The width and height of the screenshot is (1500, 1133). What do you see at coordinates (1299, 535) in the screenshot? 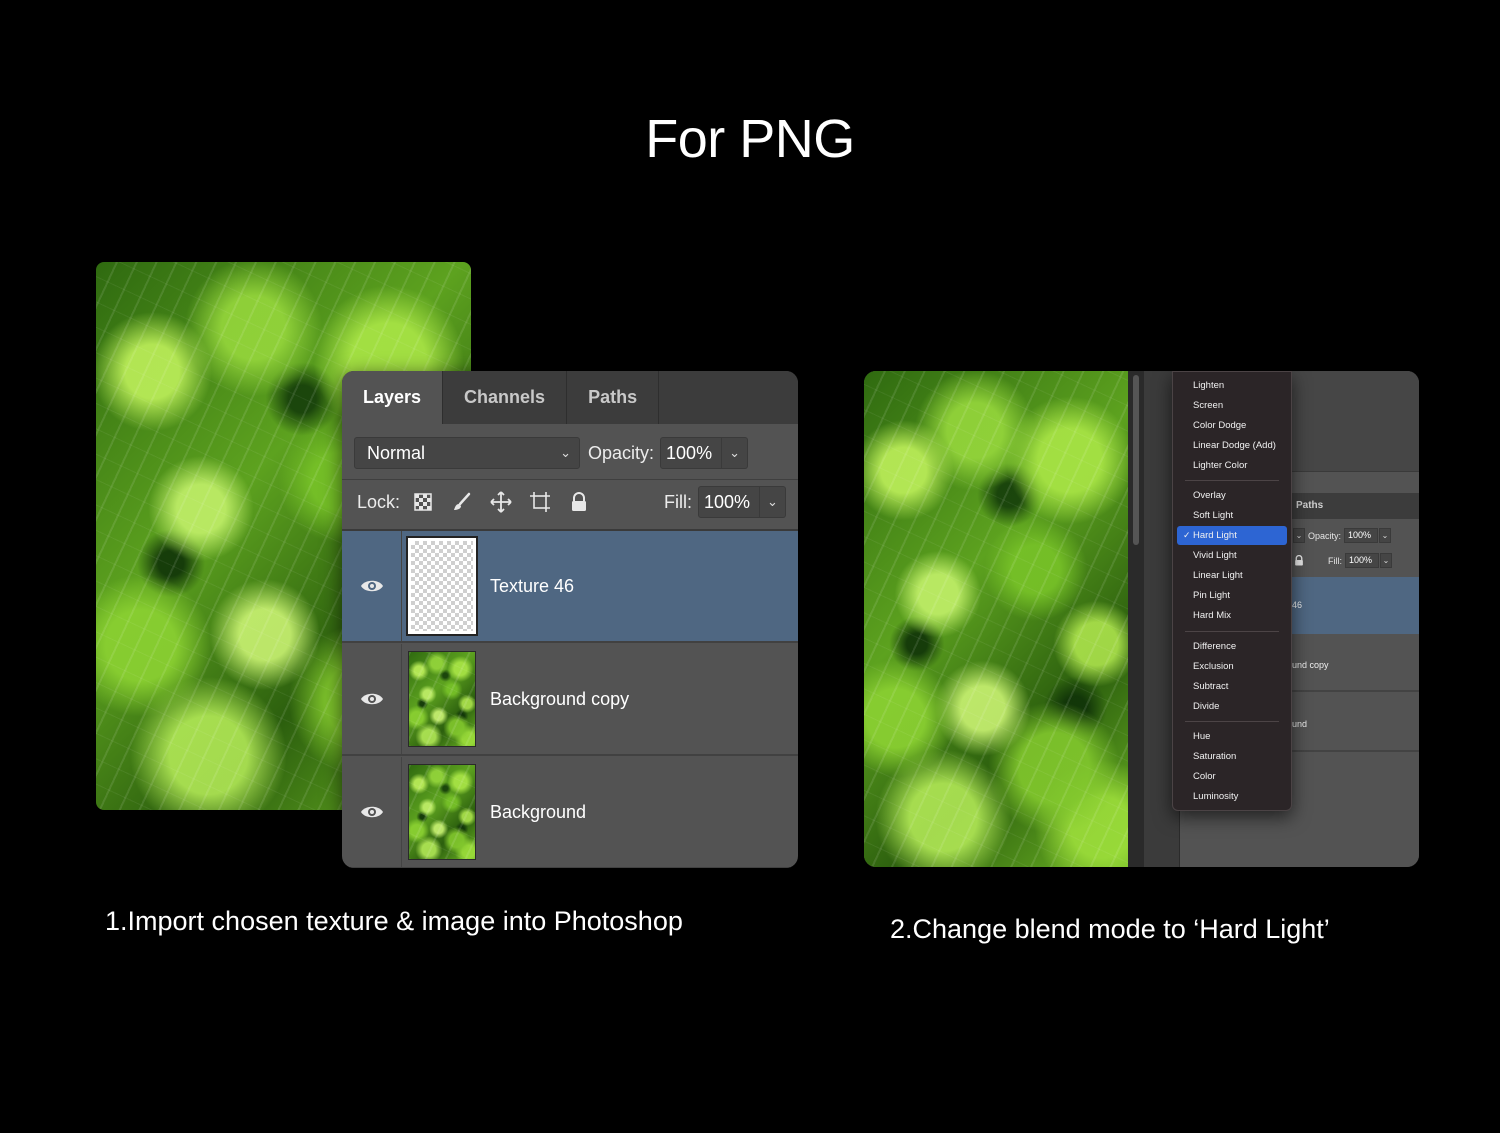
I see `blend-mode-dropdown-button: ⌄` at bounding box center [1299, 535].